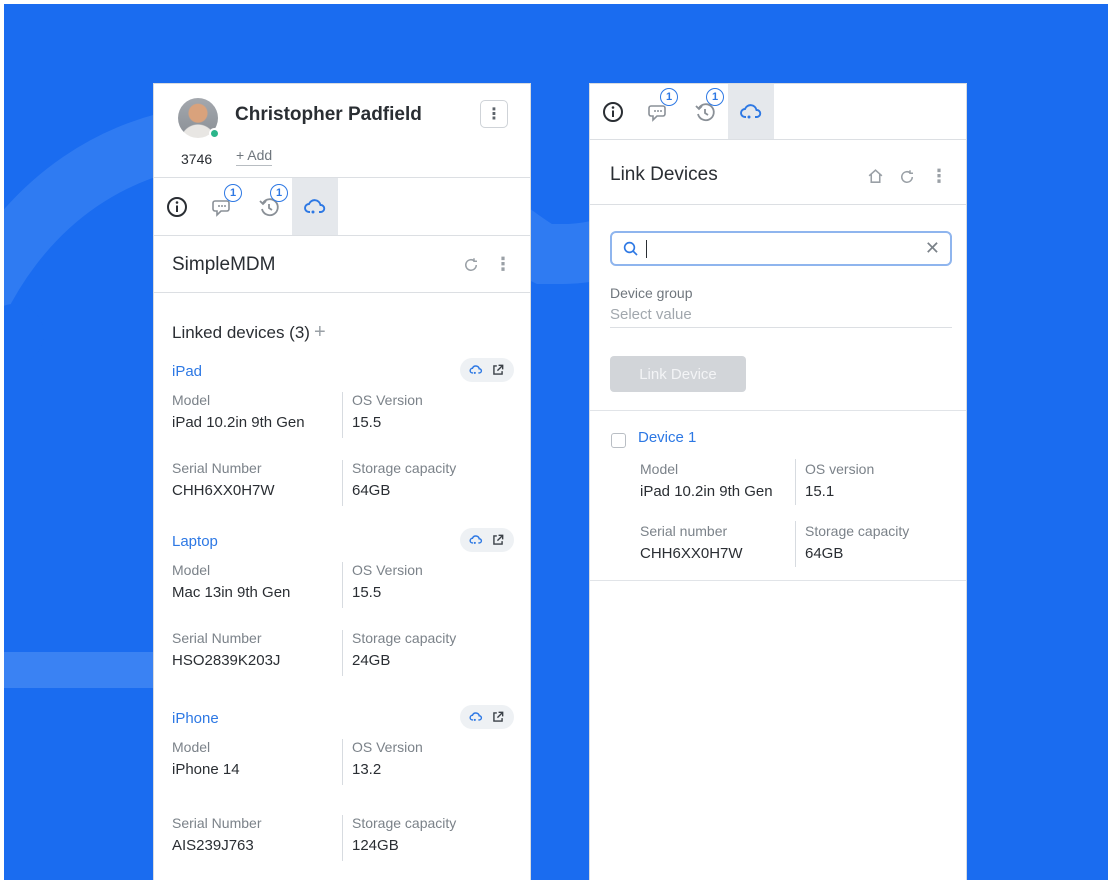  What do you see at coordinates (875, 176) in the screenshot?
I see `home-icon` at bounding box center [875, 176].